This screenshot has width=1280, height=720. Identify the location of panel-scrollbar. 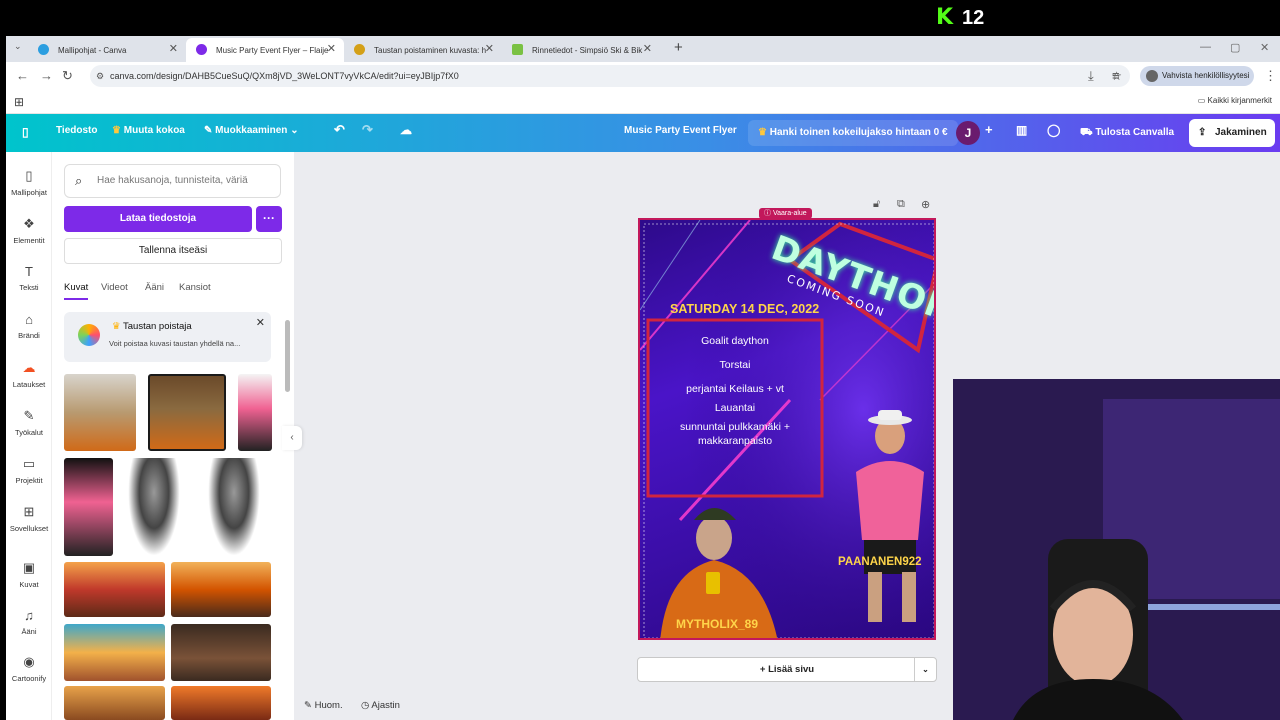
(287, 356).